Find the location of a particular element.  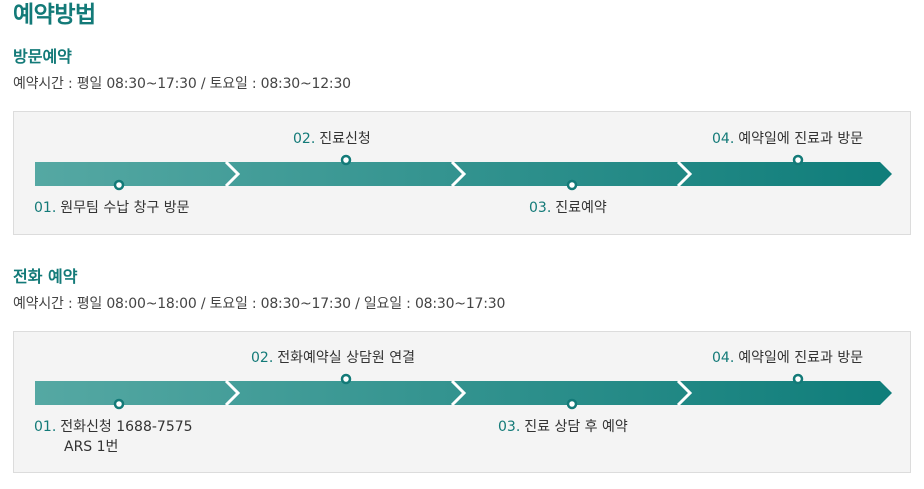

visit-reservation-title: 방문예약 is located at coordinates (42, 56).